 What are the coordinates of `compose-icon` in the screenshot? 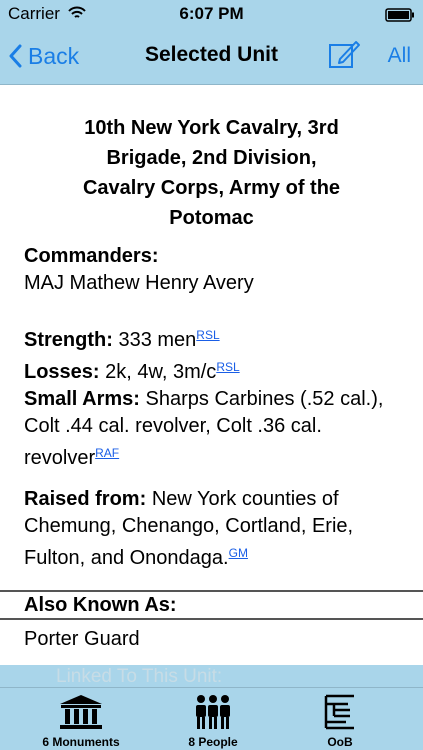 It's located at (344, 54).